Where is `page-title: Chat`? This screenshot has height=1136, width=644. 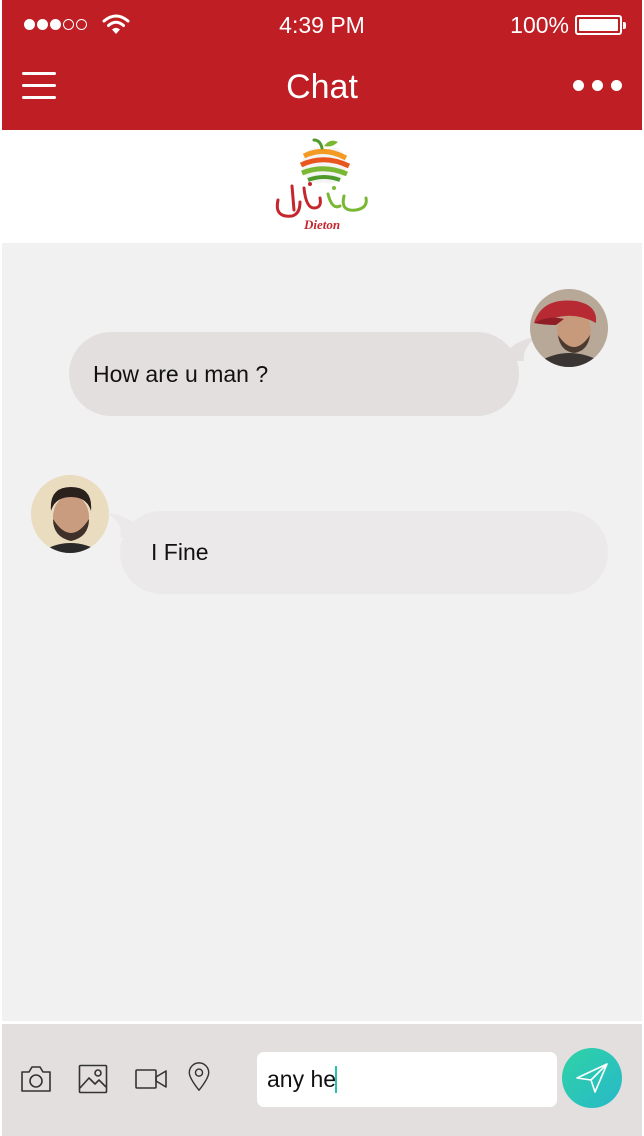 page-title: Chat is located at coordinates (322, 87).